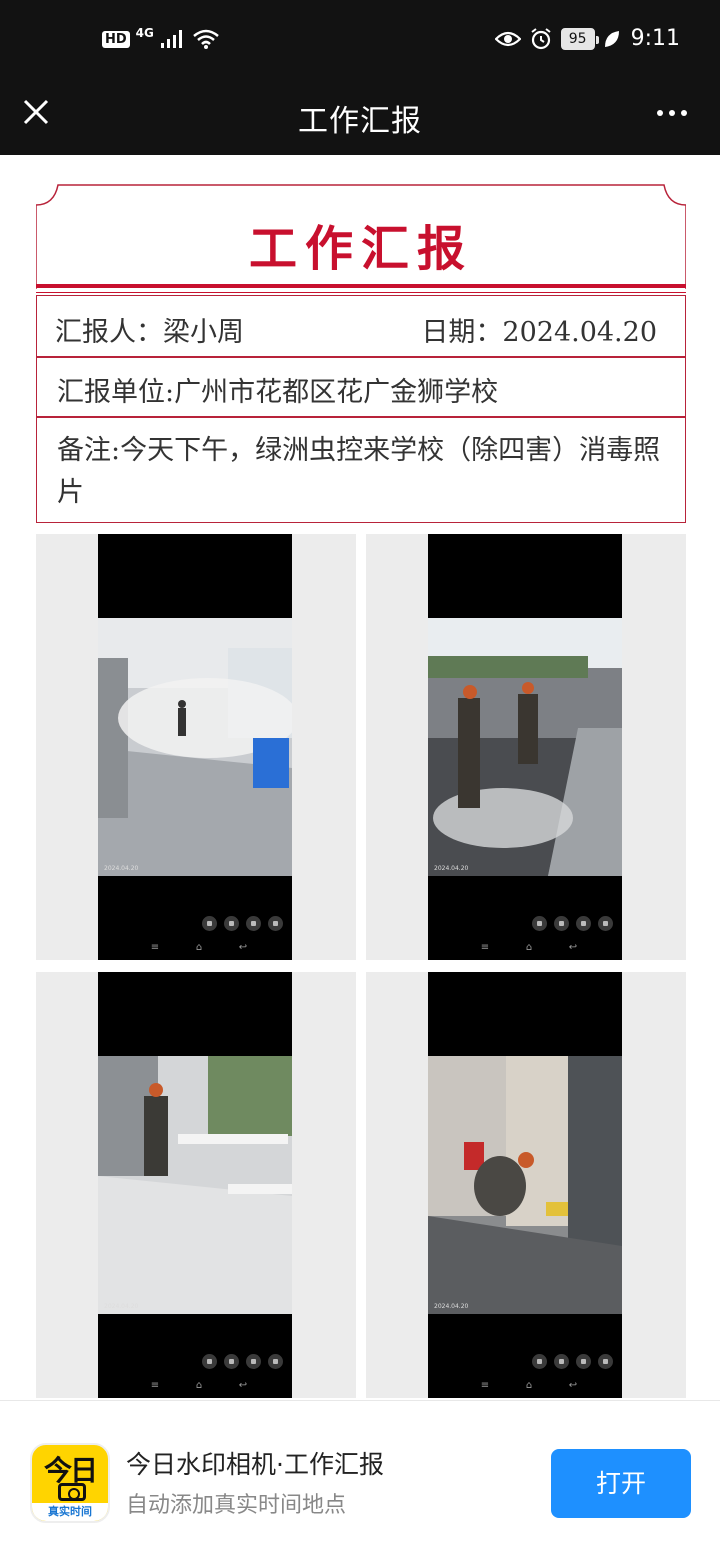  Describe the element at coordinates (507, 38) in the screenshot. I see `eye-icon` at that location.